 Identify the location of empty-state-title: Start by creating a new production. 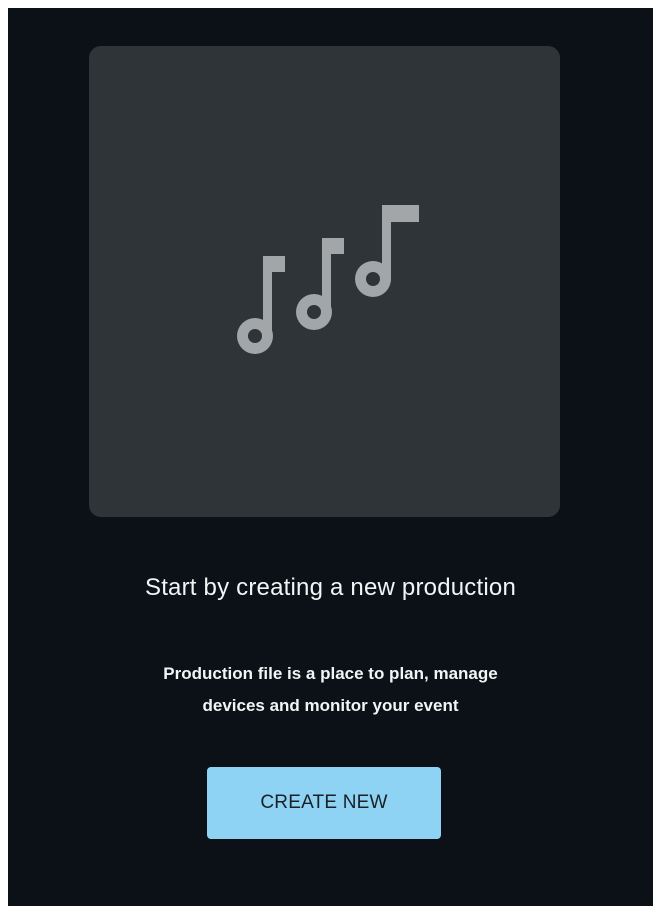
(330, 587).